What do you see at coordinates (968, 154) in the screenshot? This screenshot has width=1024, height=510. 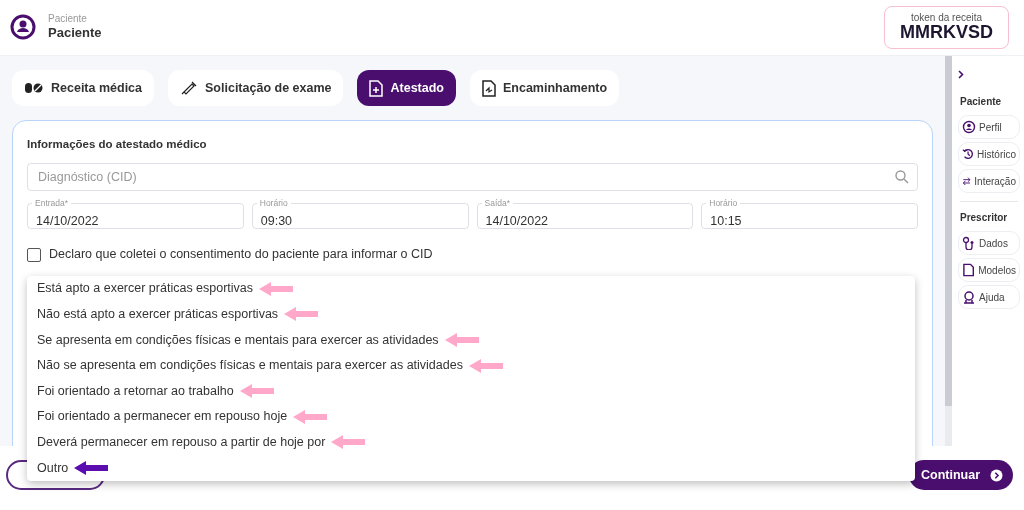 I see `history-icon` at bounding box center [968, 154].